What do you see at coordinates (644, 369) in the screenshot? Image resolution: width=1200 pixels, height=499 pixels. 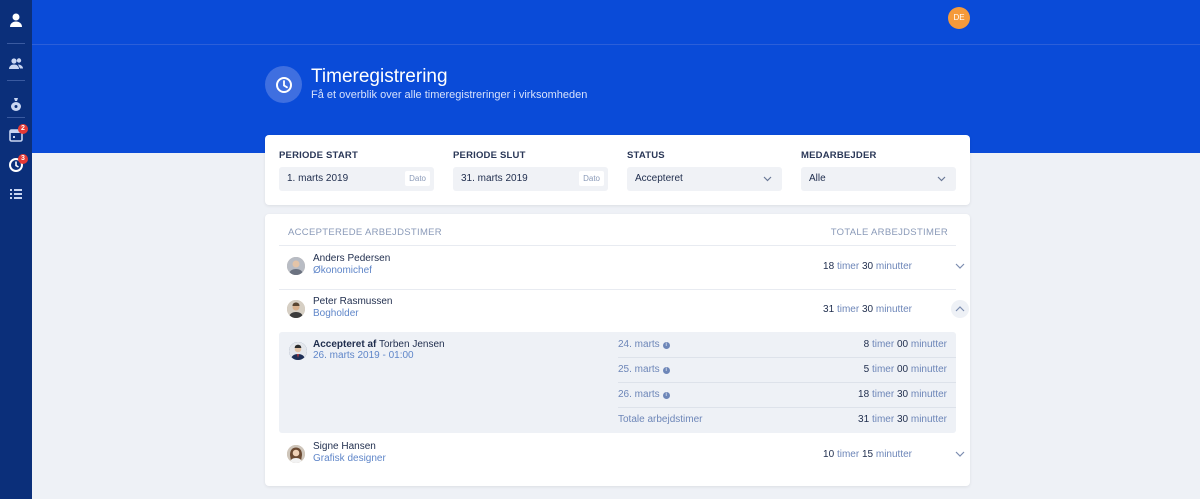 I see `day-label: 25. marts i` at bounding box center [644, 369].